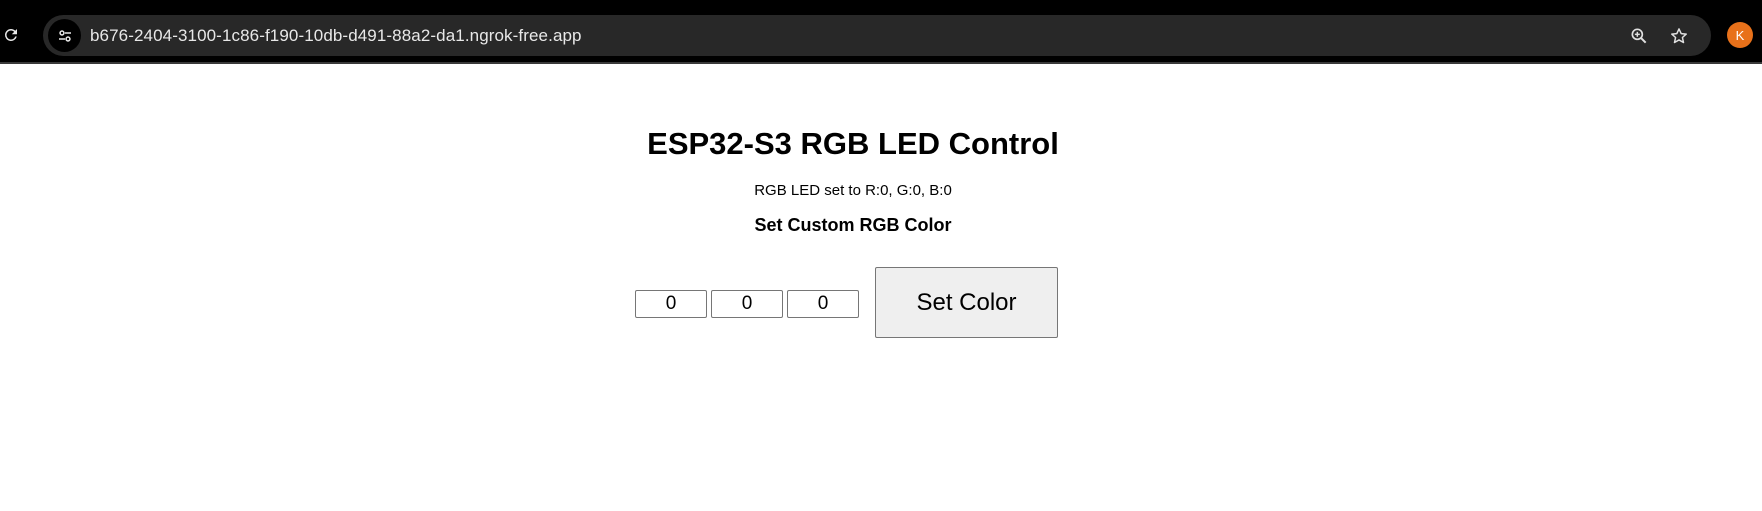 This screenshot has height=511, width=1762. I want to click on reload-button, so click(11, 35).